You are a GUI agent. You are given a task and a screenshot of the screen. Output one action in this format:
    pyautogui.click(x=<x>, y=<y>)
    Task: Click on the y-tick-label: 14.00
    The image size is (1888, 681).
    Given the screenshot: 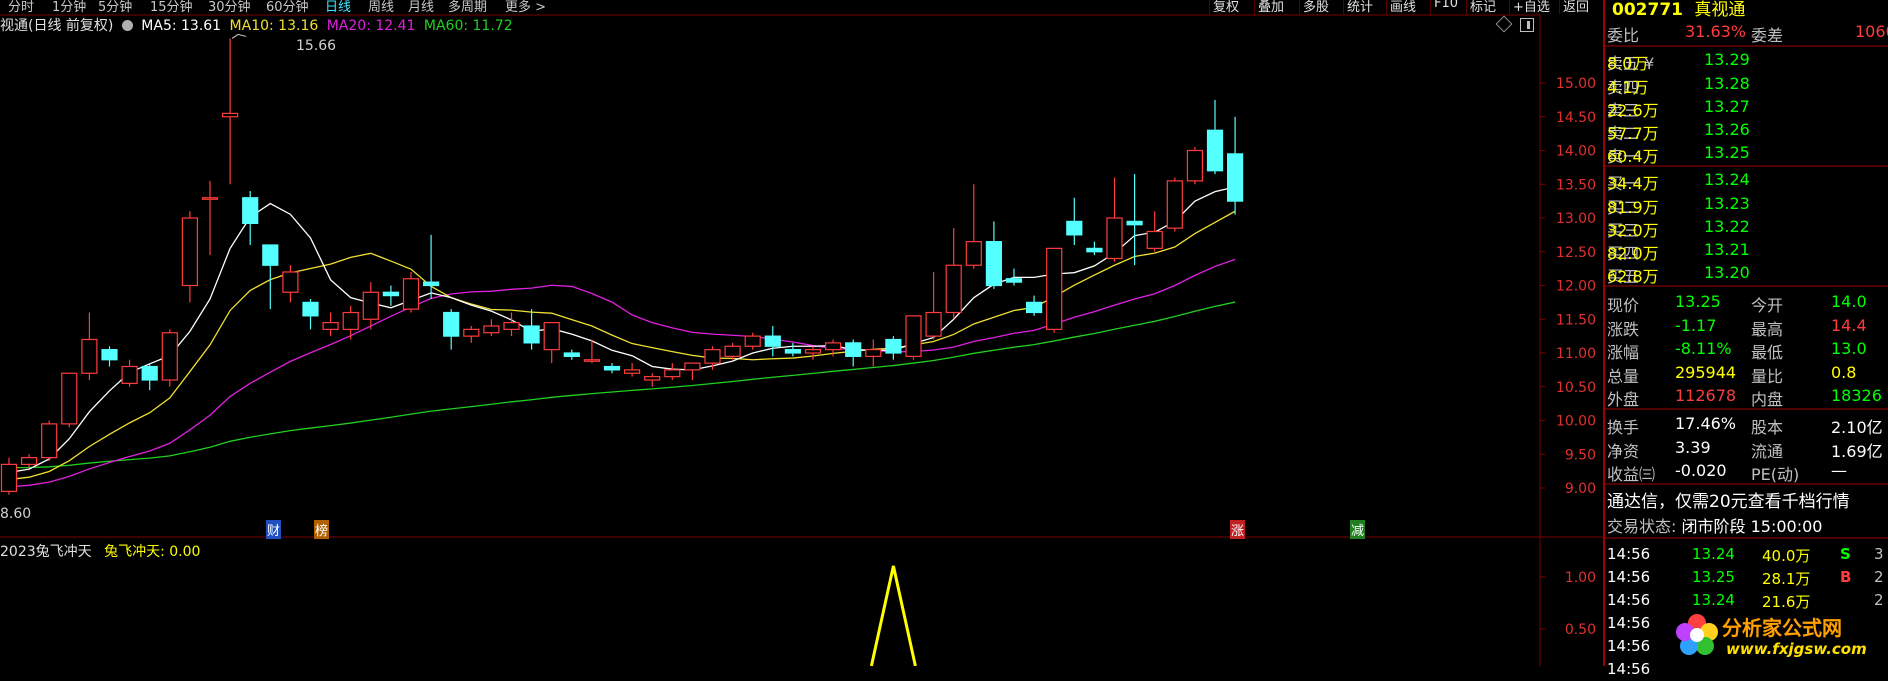 What is the action you would take?
    pyautogui.click(x=1576, y=152)
    